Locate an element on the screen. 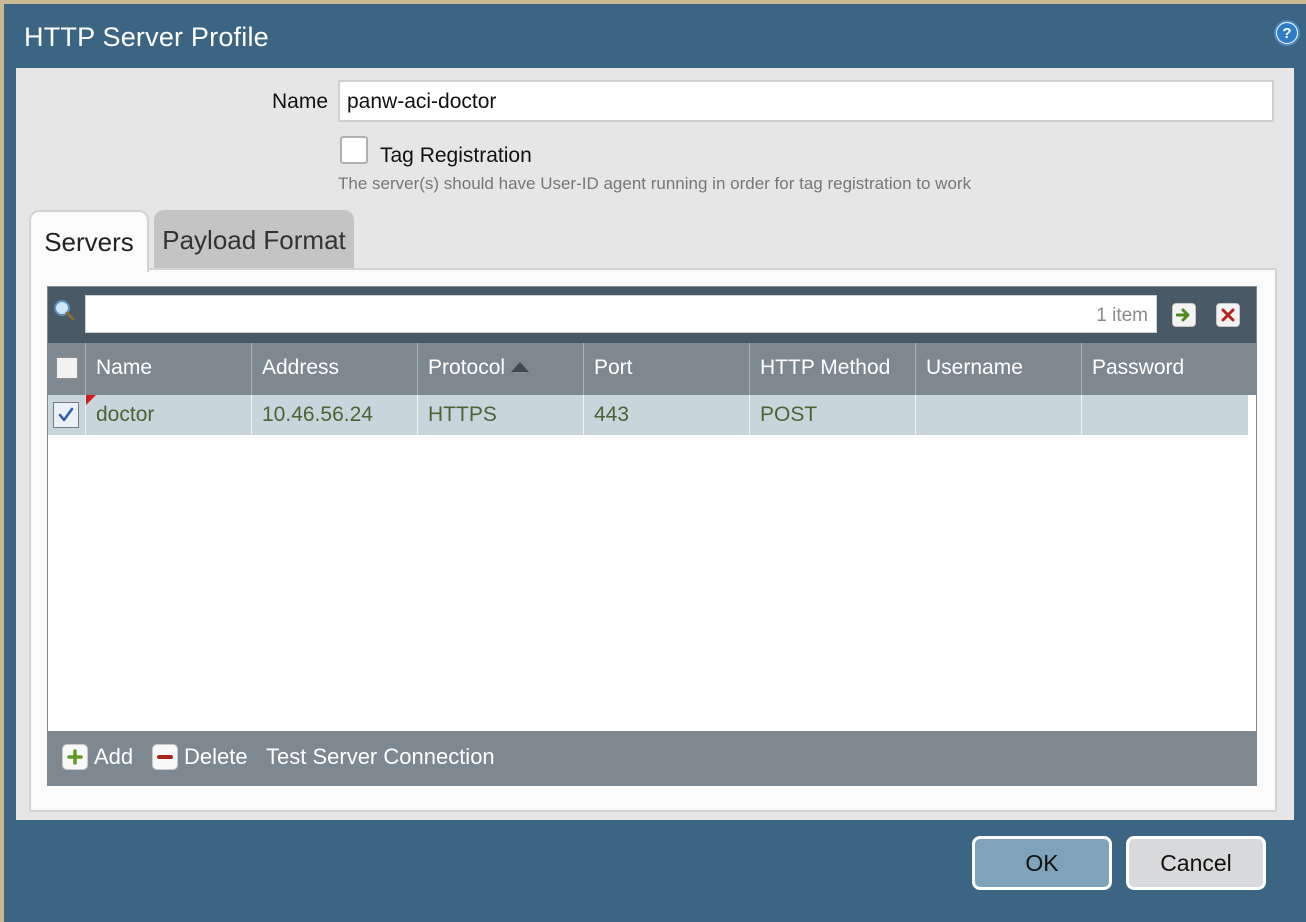 This screenshot has height=922, width=1306. checkmark-icon is located at coordinates (66, 414).